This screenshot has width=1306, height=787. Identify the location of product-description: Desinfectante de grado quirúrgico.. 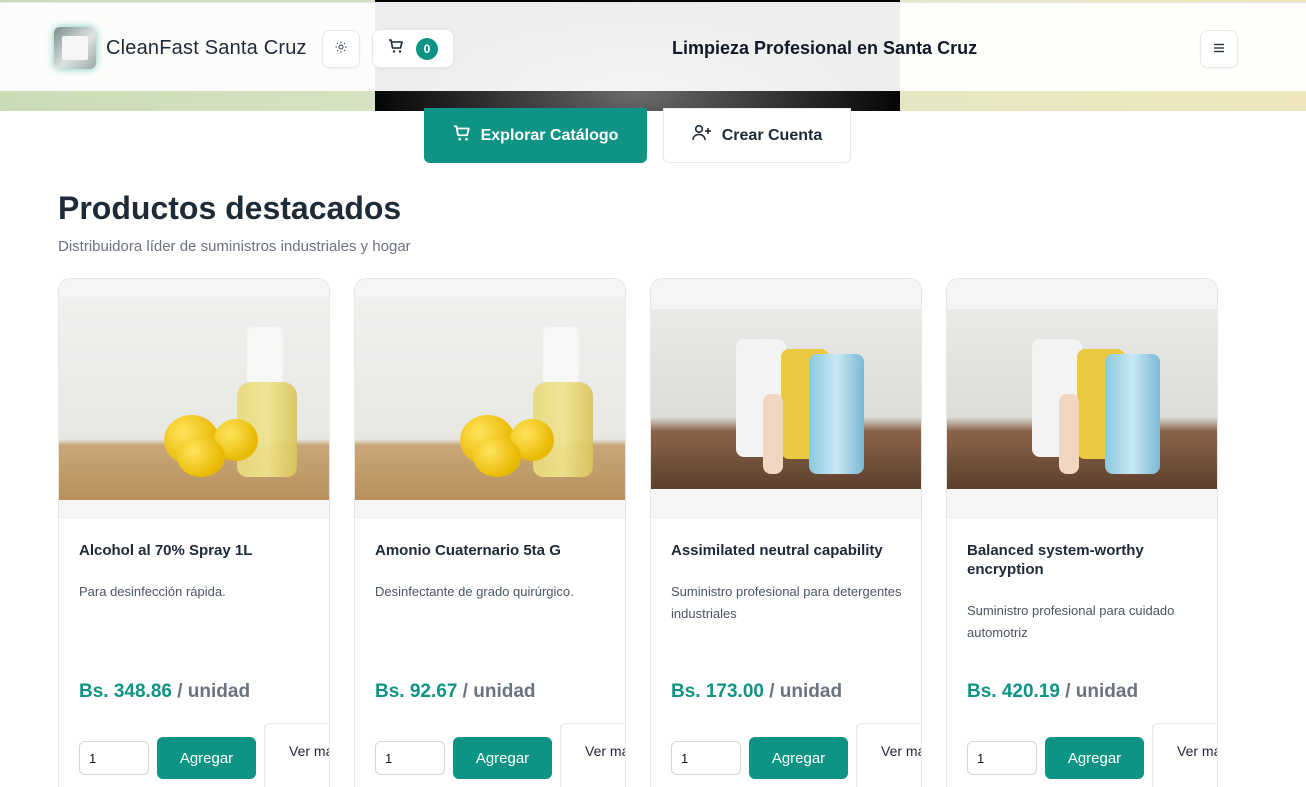
(474, 591).